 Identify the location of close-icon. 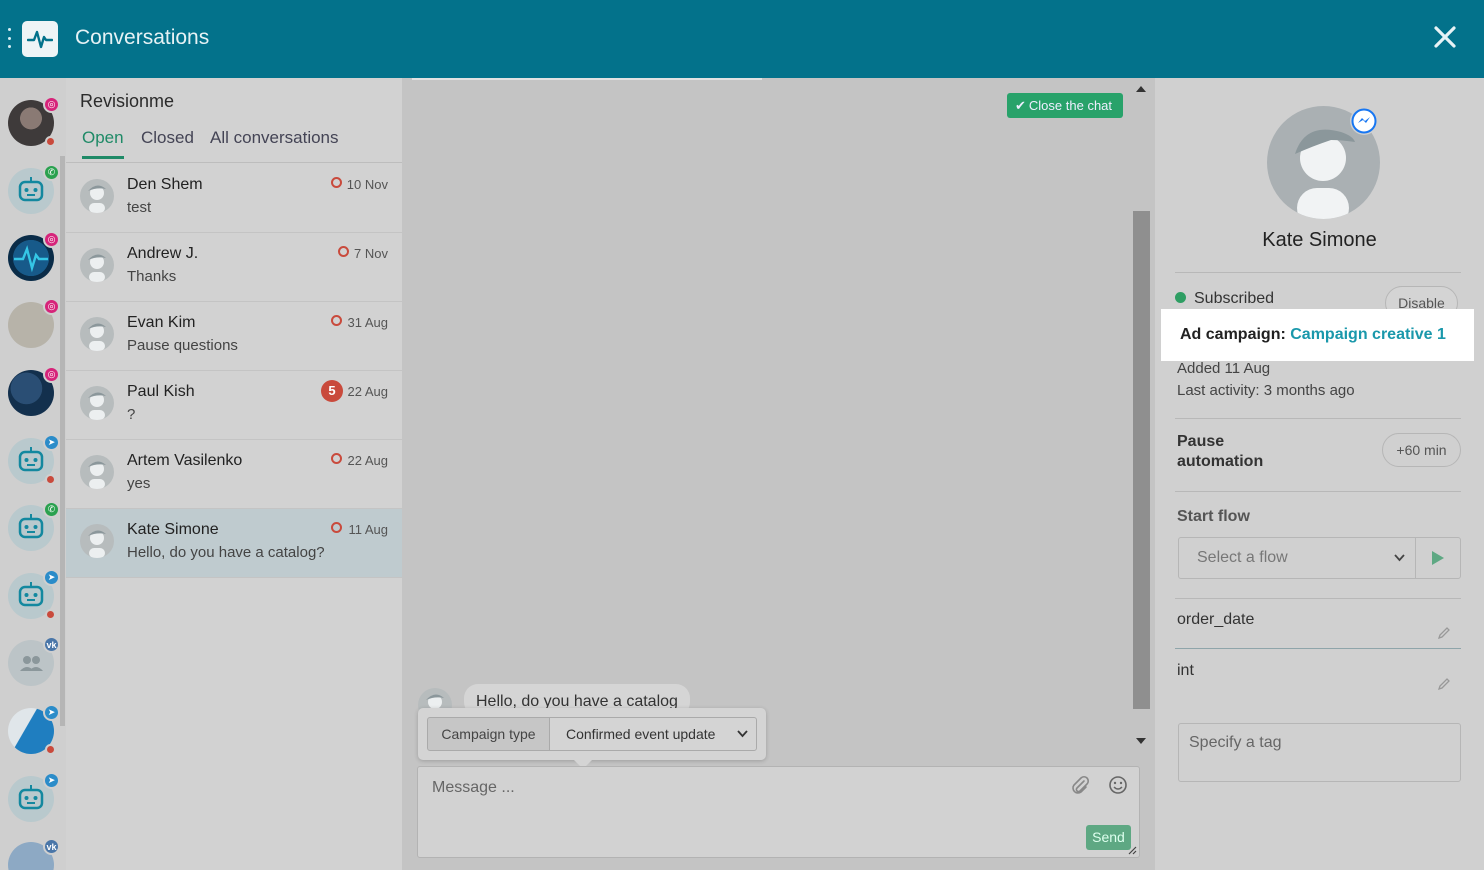
(1445, 37).